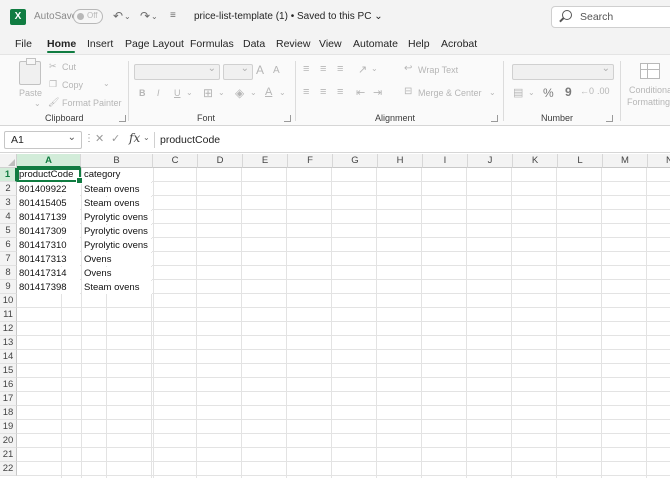 This screenshot has height=478, width=670. What do you see at coordinates (408, 68) in the screenshot?
I see `wrap-text-icon: ↩` at bounding box center [408, 68].